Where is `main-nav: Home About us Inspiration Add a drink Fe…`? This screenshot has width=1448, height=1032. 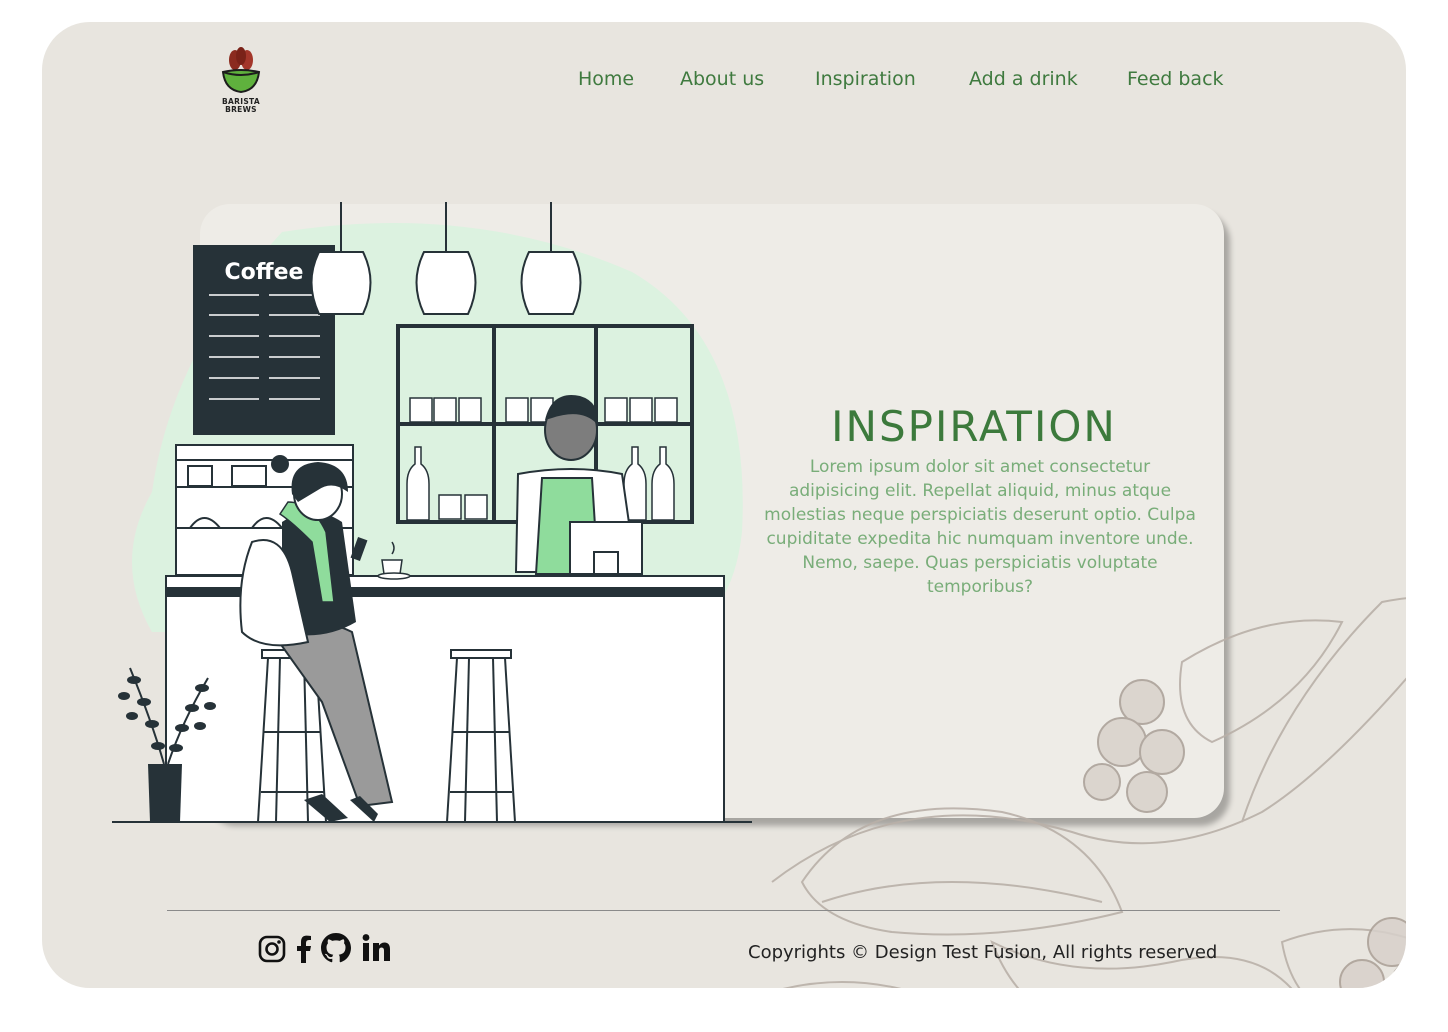
main-nav: Home About us Inspiration Add a drink Fe… is located at coordinates (724, 83).